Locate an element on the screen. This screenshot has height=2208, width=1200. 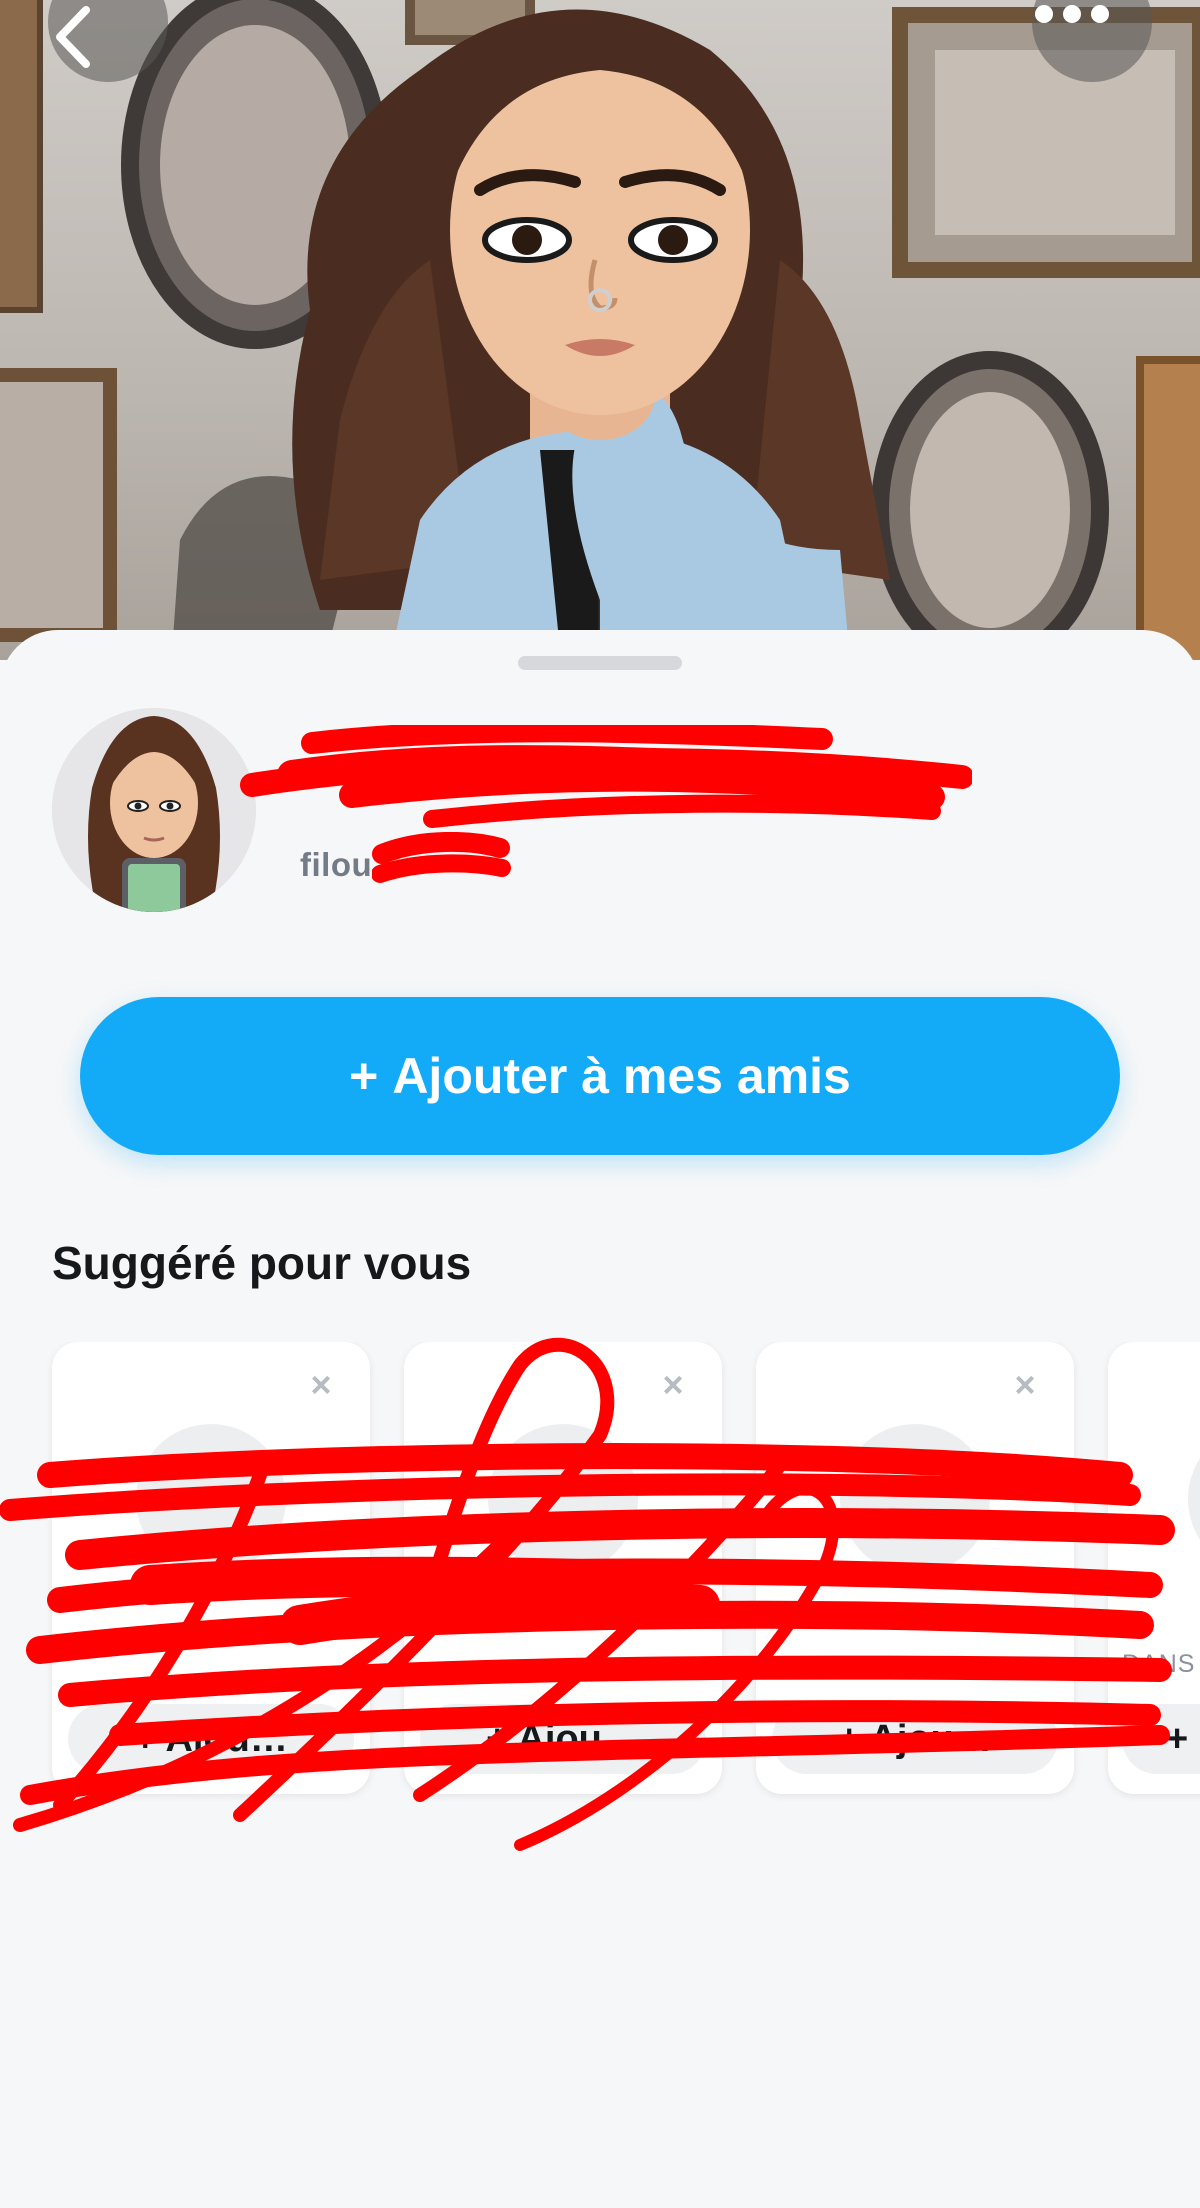
sheet-grabber is located at coordinates (600, 663).